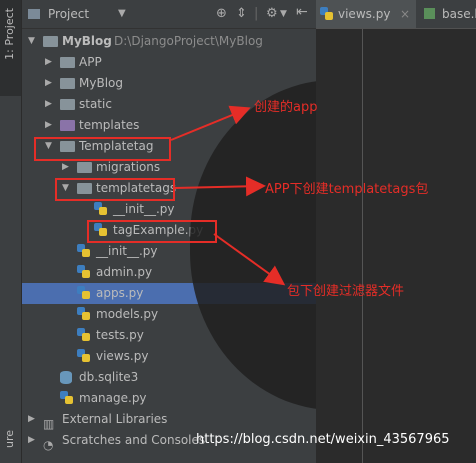  What do you see at coordinates (286, 107) in the screenshot?
I see `annotation-app-created: 创建的app` at bounding box center [286, 107].